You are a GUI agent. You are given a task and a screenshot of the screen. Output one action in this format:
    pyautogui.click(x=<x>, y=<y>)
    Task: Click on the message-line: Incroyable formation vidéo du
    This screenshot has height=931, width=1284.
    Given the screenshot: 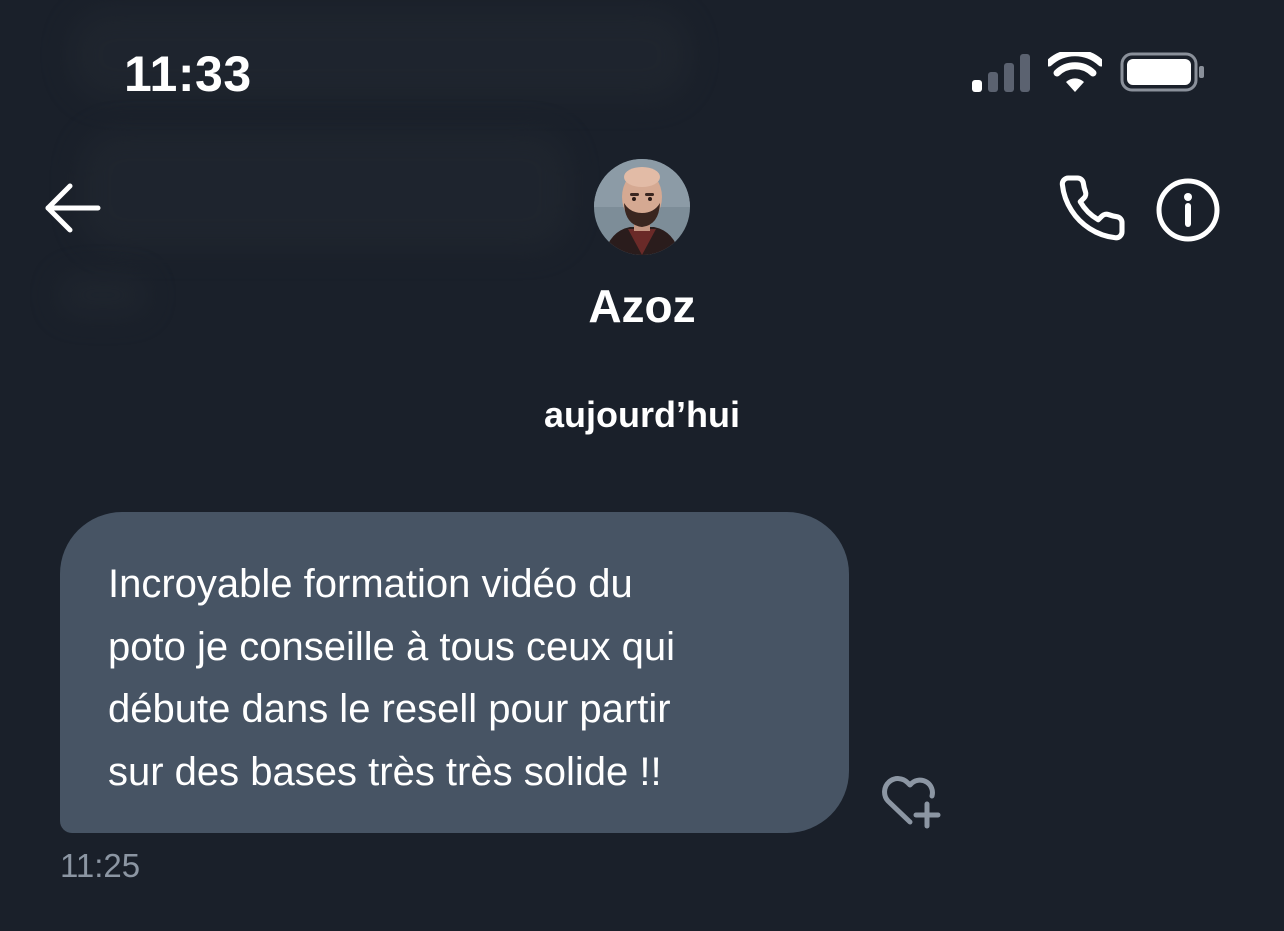 What is the action you would take?
    pyautogui.click(x=370, y=584)
    